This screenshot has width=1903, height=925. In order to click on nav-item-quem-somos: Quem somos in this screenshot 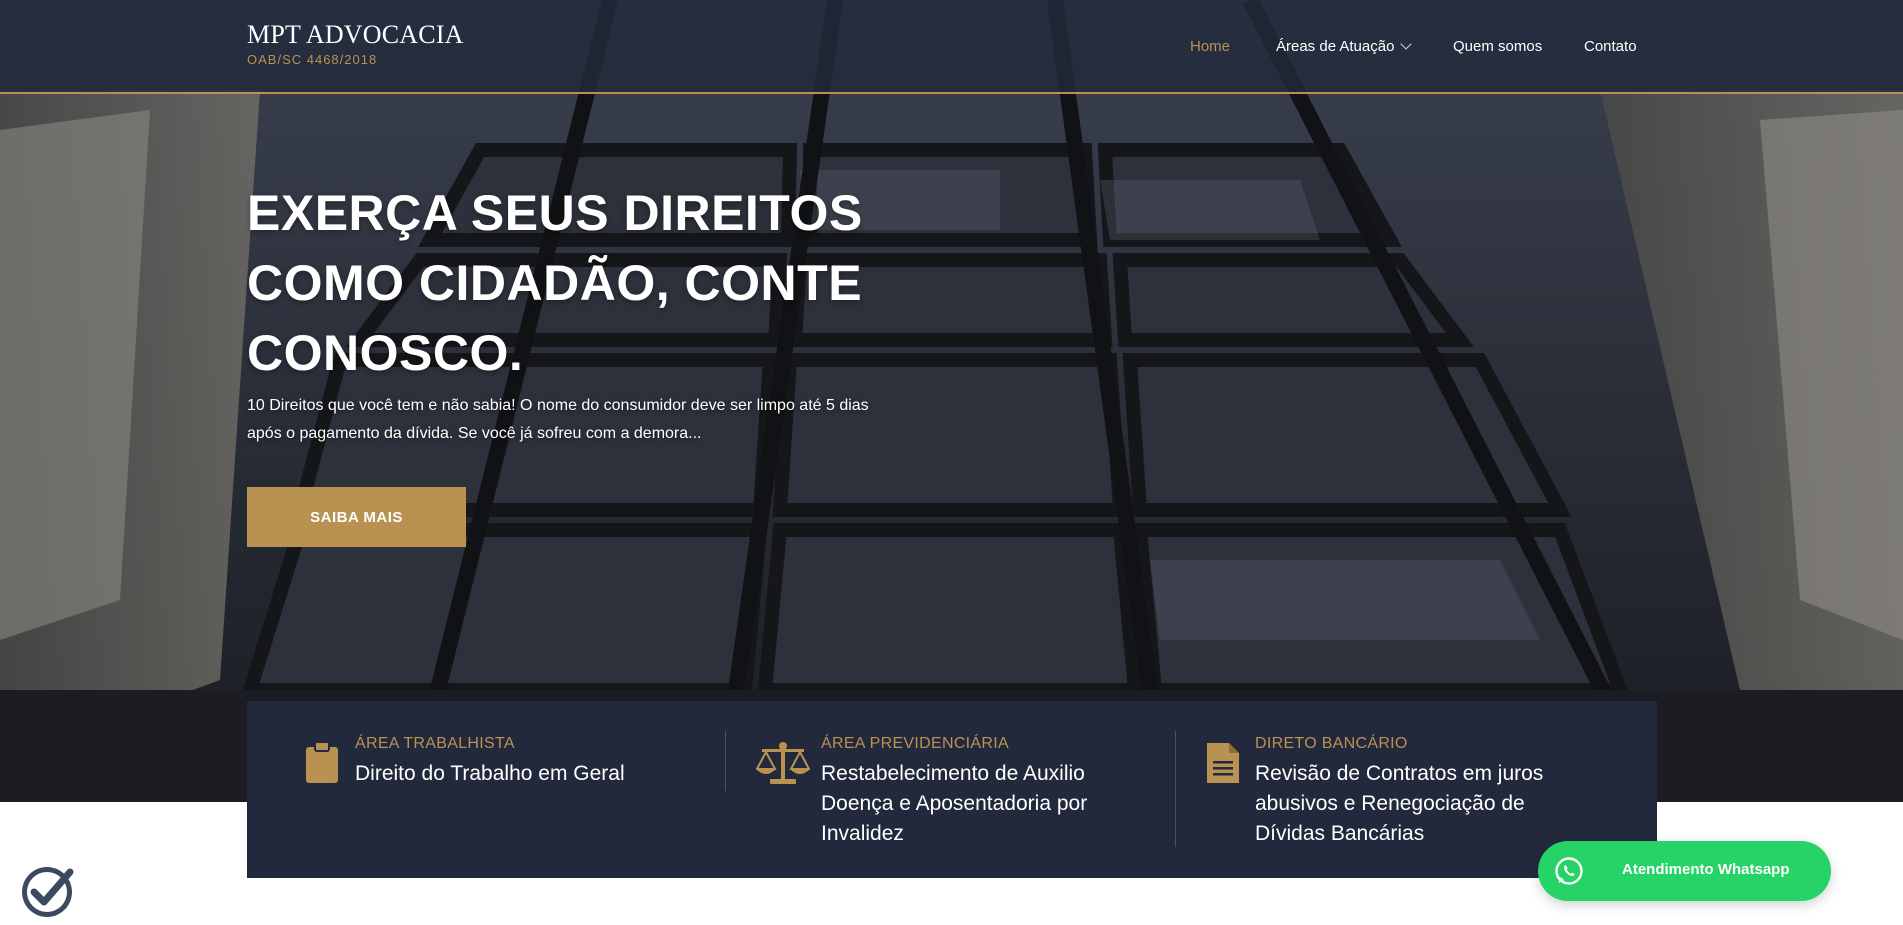, I will do `click(1497, 46)`.